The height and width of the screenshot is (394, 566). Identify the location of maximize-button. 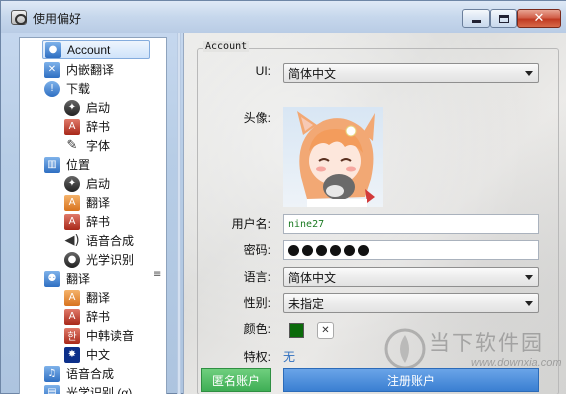
(503, 18).